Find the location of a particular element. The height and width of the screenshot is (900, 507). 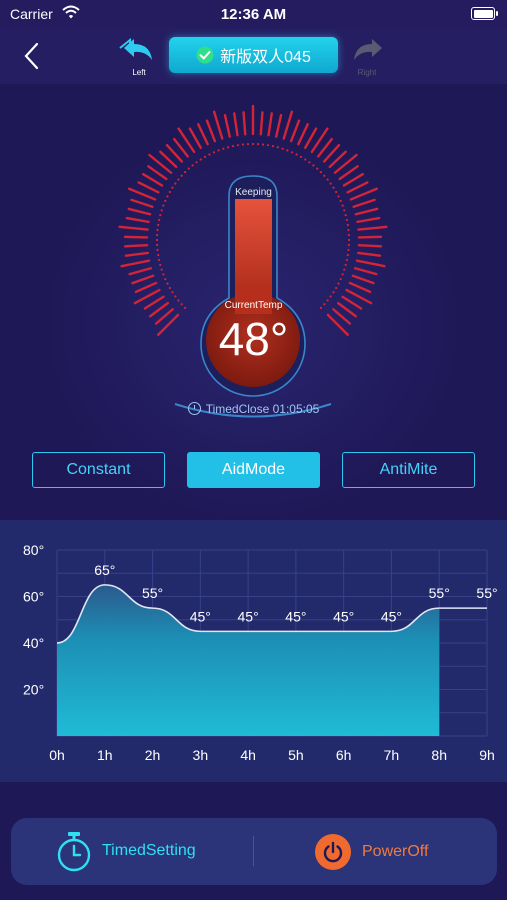

clock-time: 12:36 AM is located at coordinates (253, 14).